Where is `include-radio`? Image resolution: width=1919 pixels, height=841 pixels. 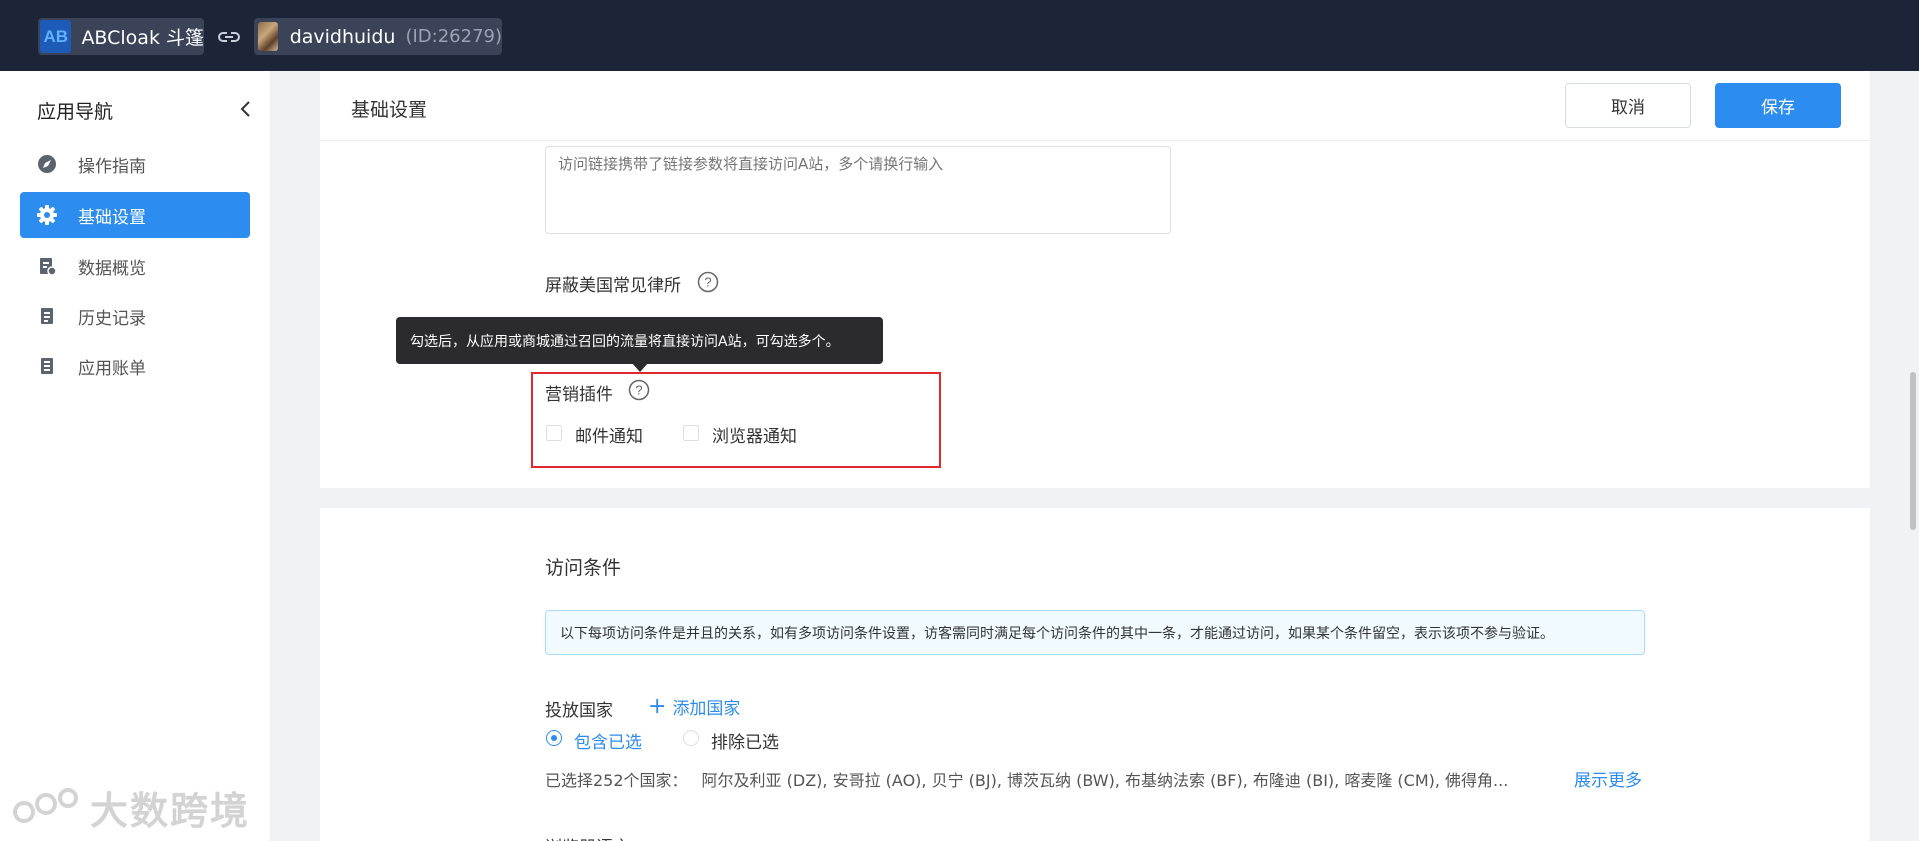
include-radio is located at coordinates (554, 738).